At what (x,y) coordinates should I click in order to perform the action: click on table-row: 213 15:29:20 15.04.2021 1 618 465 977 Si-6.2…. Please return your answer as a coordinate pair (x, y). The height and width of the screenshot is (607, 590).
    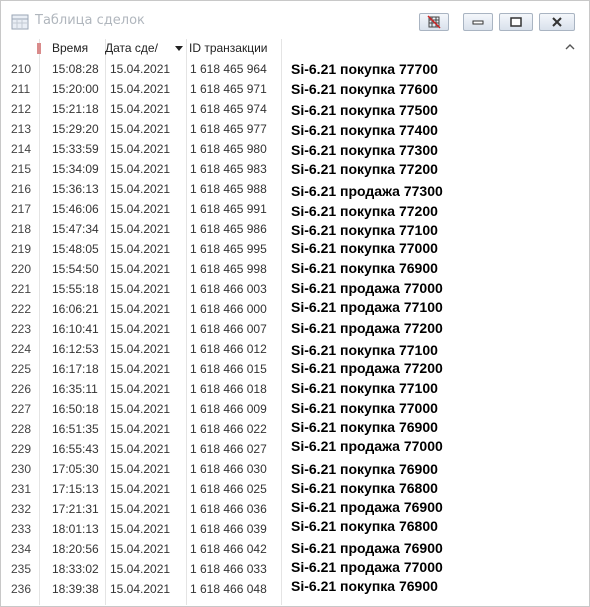
    Looking at the image, I should click on (296, 129).